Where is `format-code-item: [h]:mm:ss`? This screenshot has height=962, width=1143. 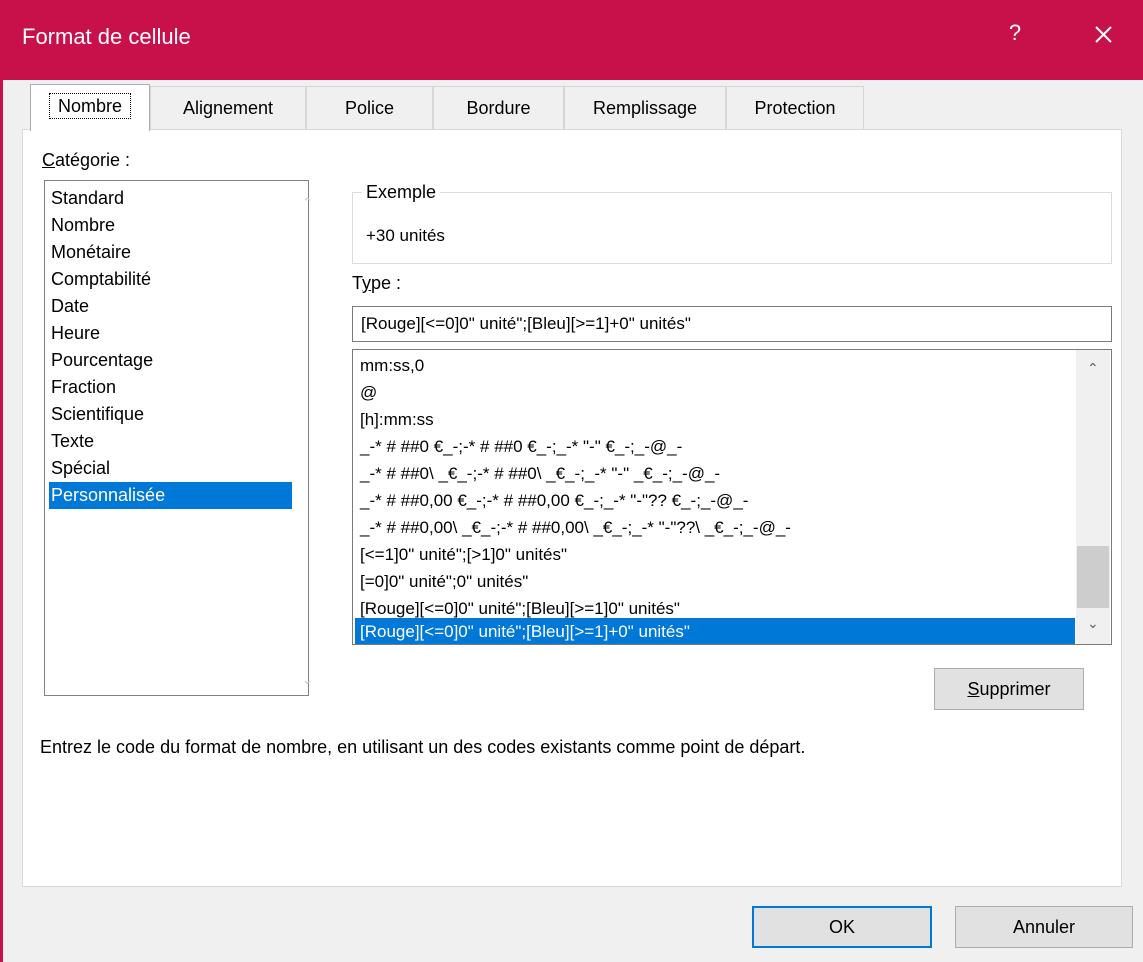
format-code-item: [h]:mm:ss is located at coordinates (715, 419).